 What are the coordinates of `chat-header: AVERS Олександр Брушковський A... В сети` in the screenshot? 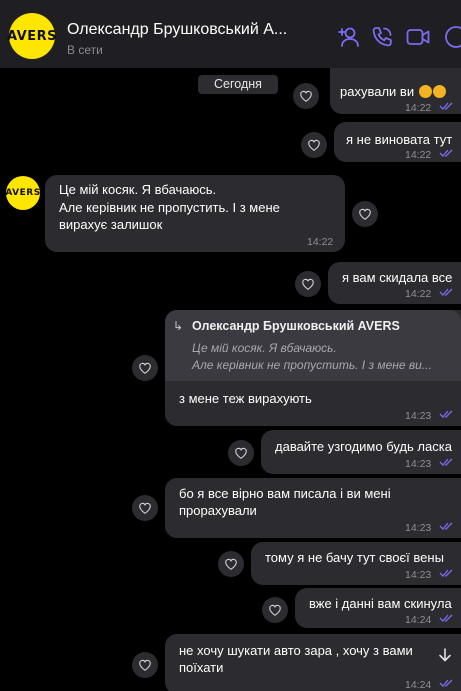 It's located at (230, 34).